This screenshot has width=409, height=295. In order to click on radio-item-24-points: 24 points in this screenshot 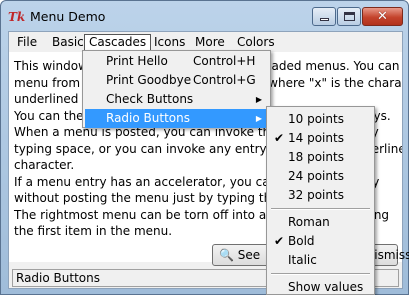, I will do `click(320, 176)`.